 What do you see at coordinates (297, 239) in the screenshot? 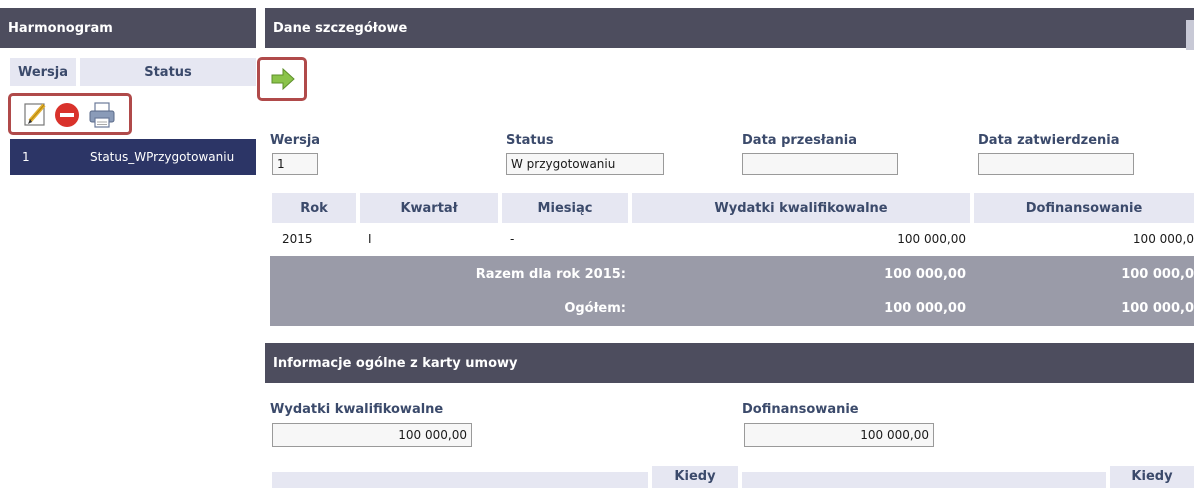
I see `cell-year: 2015` at bounding box center [297, 239].